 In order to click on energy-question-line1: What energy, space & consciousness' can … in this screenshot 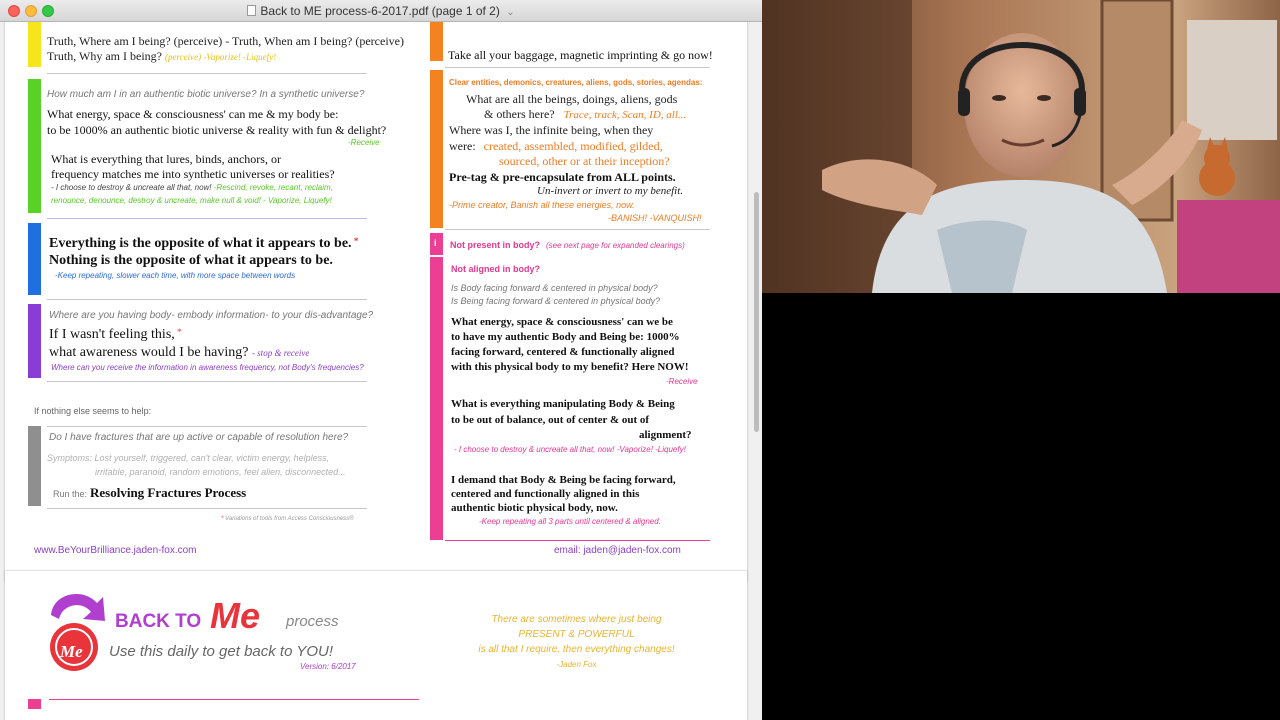, I will do `click(193, 114)`.